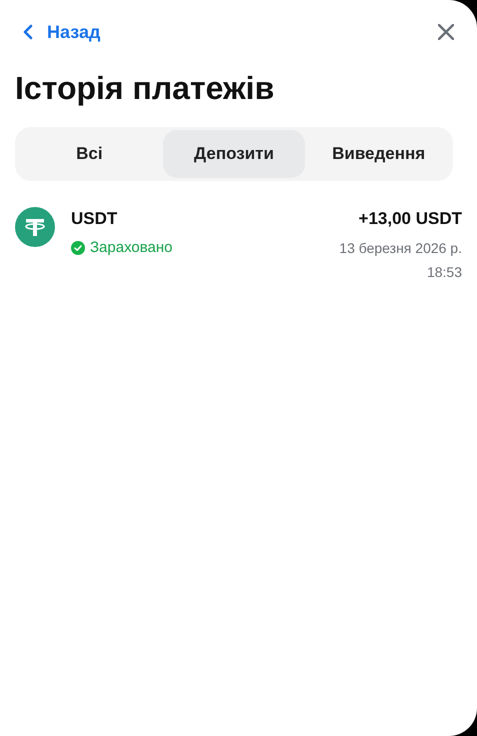 The image size is (477, 736). What do you see at coordinates (234, 154) in the screenshot?
I see `tab: Депозити` at bounding box center [234, 154].